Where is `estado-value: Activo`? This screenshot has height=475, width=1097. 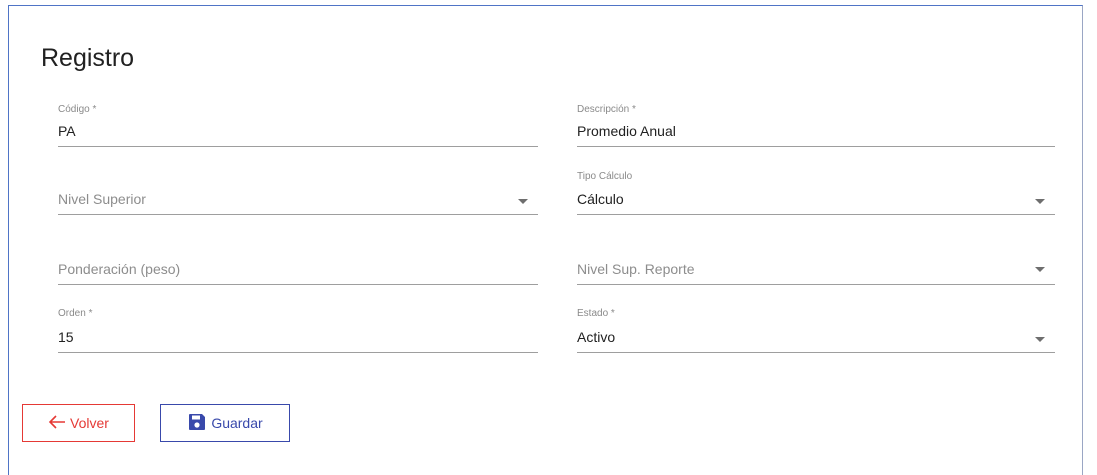 estado-value: Activo is located at coordinates (596, 337).